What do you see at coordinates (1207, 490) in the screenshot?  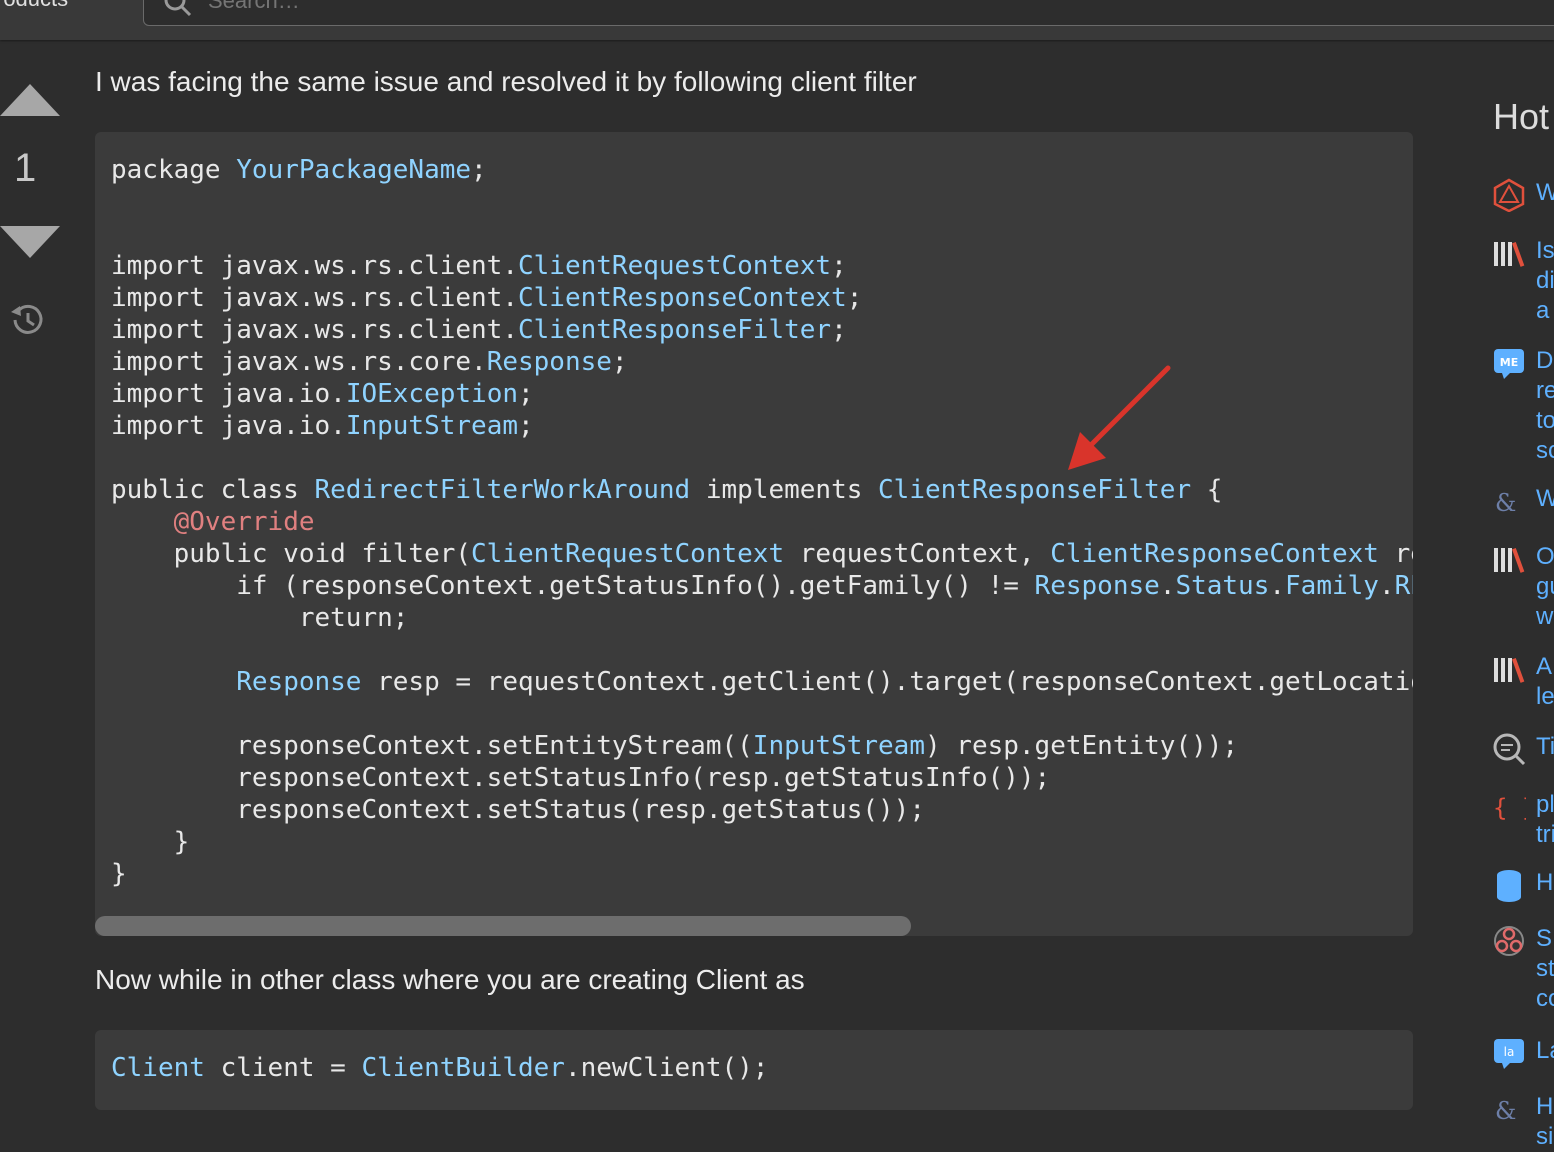 I see `code-token: {` at bounding box center [1207, 490].